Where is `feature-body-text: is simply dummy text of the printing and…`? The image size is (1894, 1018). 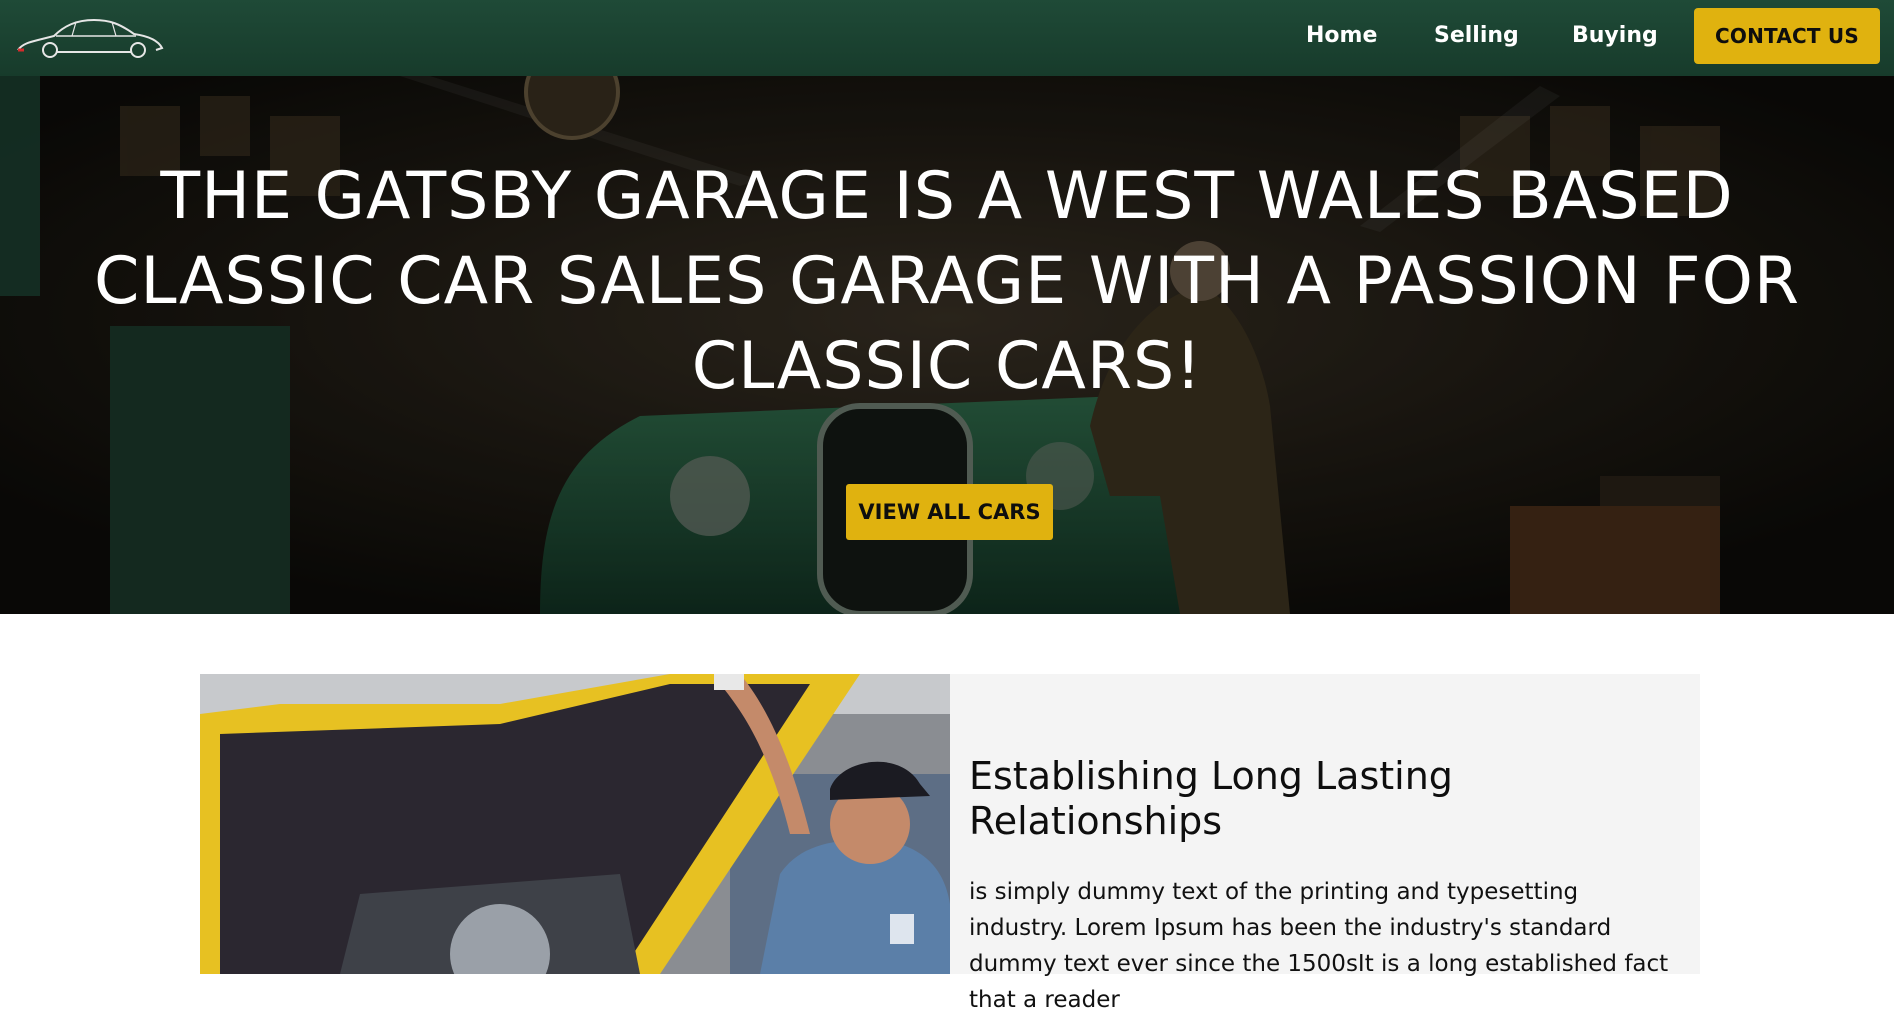 feature-body-text: is simply dummy text of the printing and… is located at coordinates (1319, 946).